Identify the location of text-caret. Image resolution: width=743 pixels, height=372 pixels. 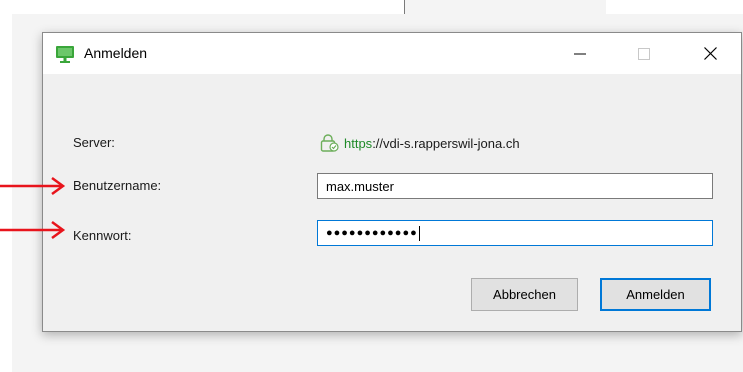
(419, 233).